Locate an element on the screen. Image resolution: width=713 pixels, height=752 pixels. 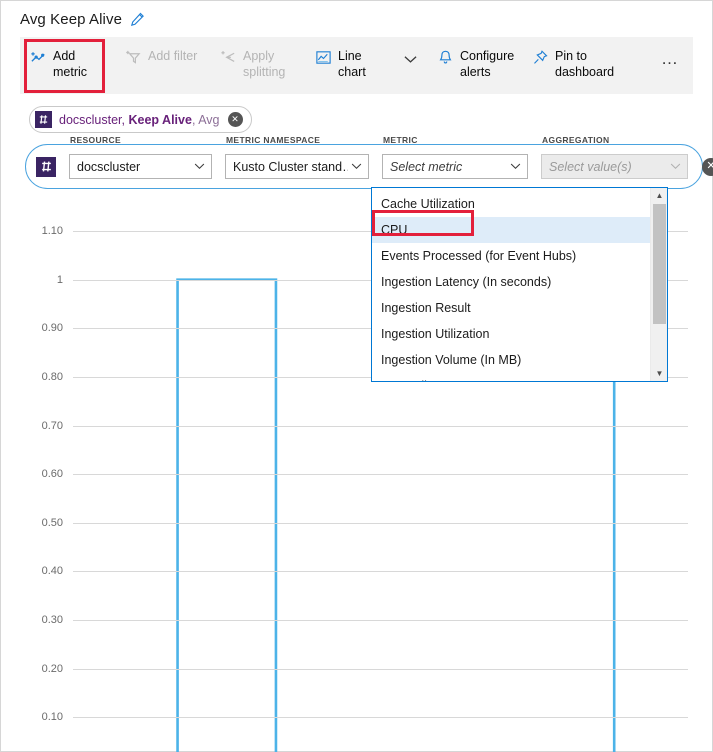
chart-type-dropdown-toggle is located at coordinates (413, 65).